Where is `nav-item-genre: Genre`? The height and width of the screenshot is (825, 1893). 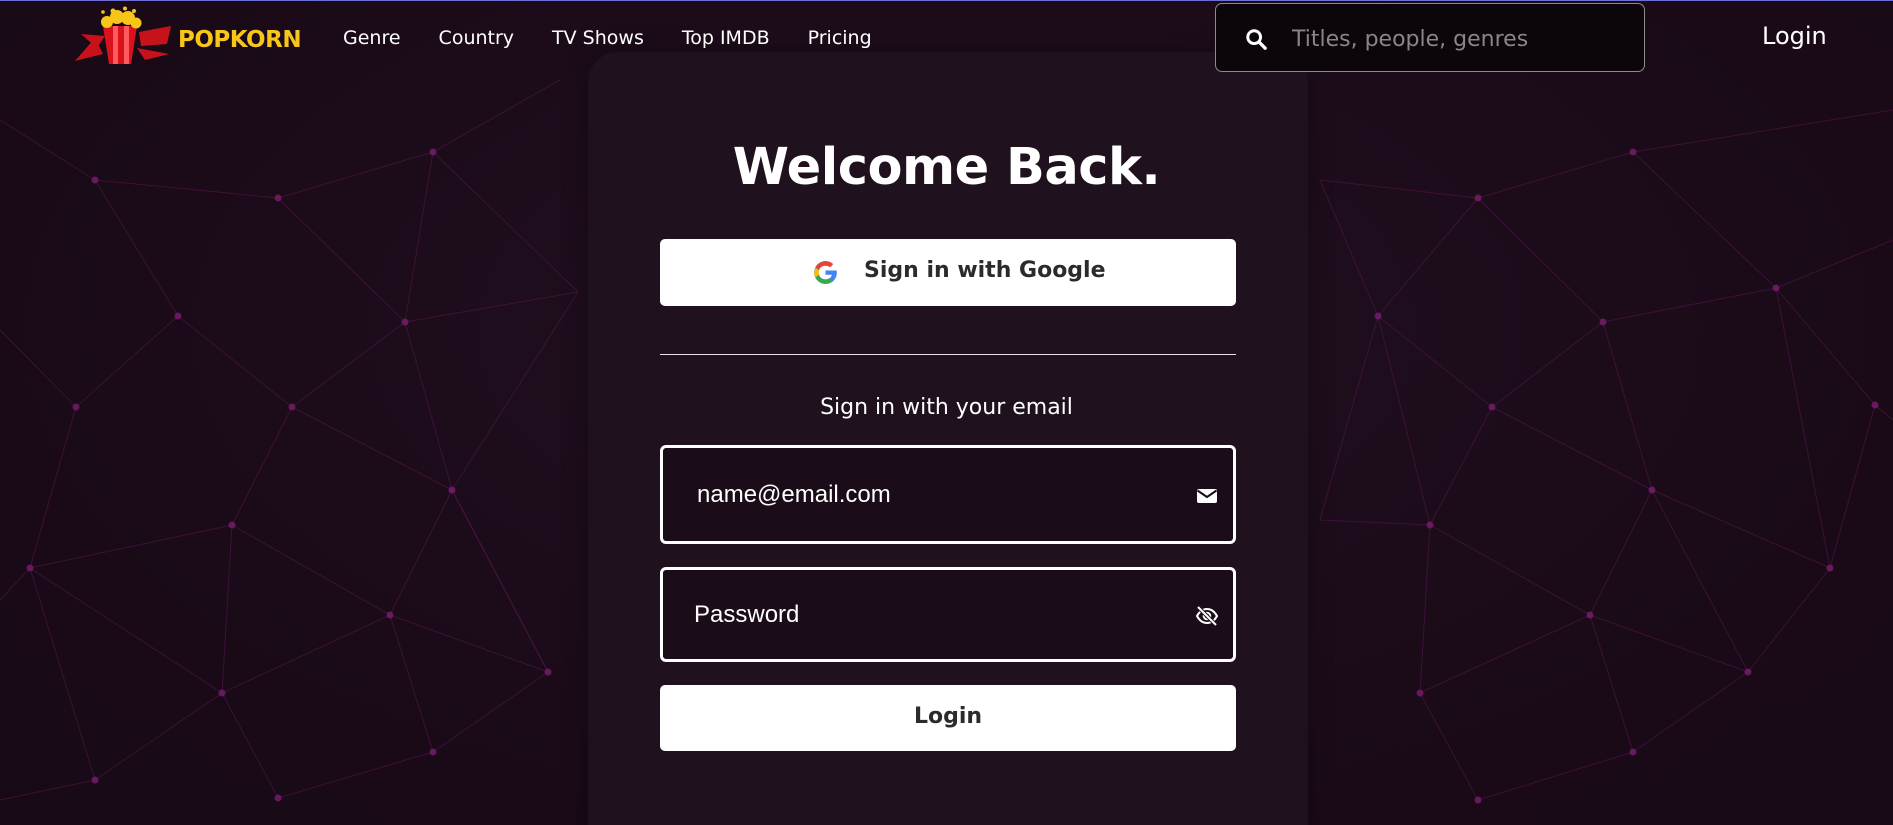
nav-item-genre: Genre is located at coordinates (372, 38).